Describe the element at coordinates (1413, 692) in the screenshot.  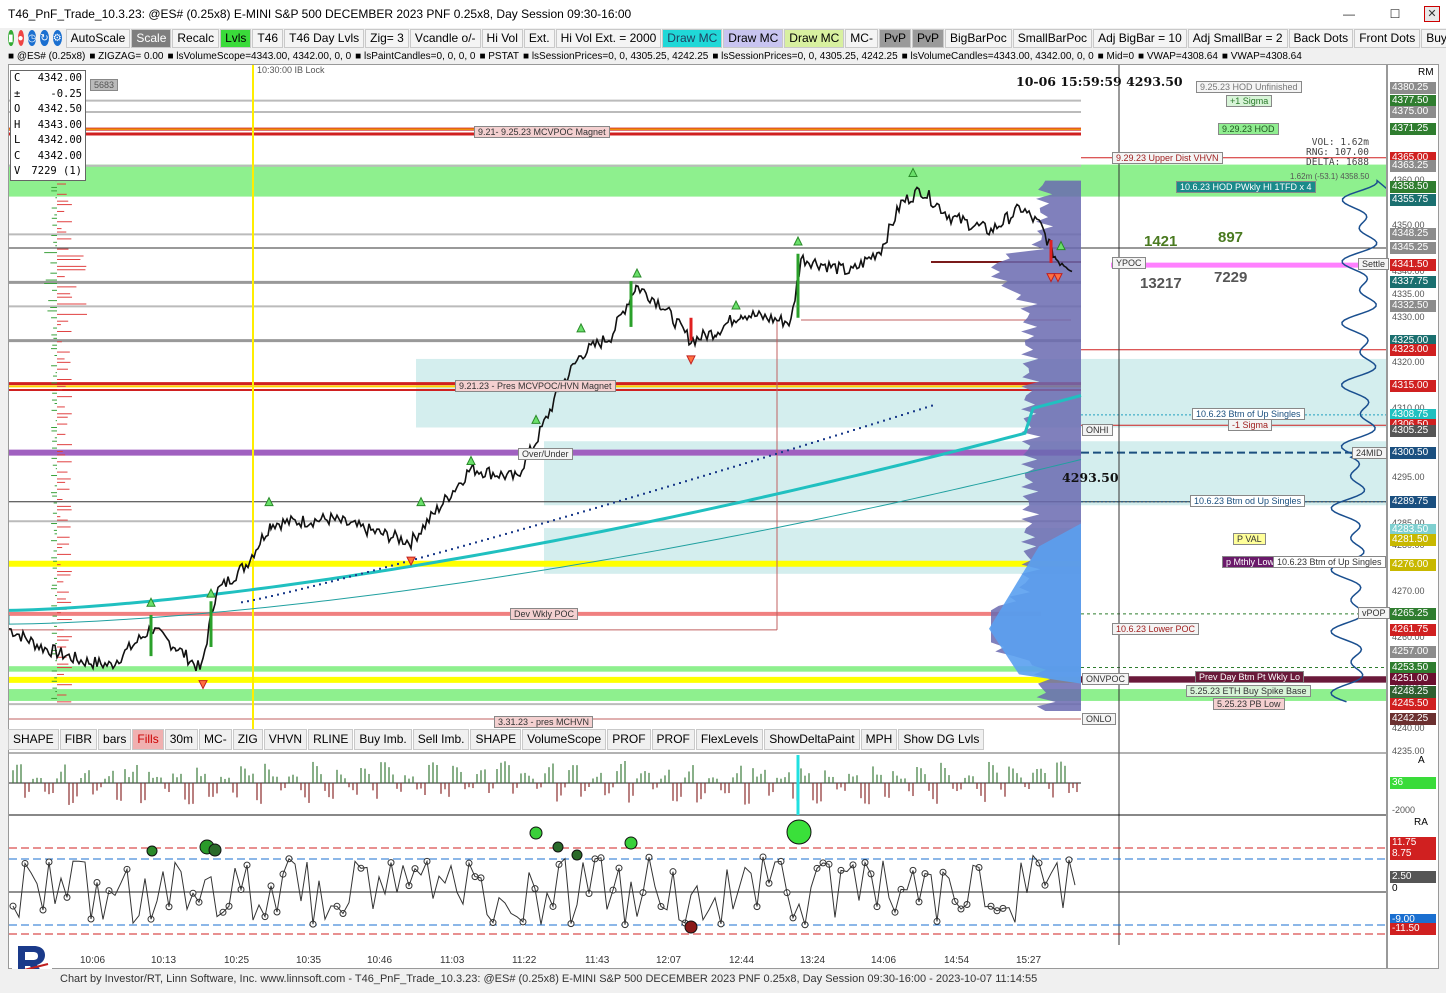
I see `price-level-tag: 4248.25` at that location.